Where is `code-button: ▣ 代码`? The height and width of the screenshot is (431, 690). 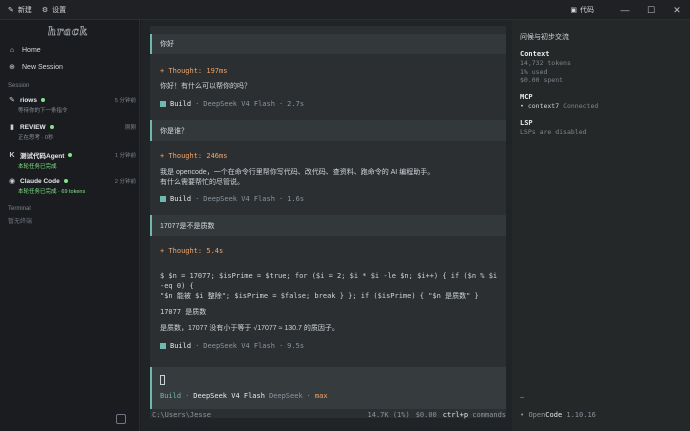 code-button: ▣ 代码 is located at coordinates (582, 10).